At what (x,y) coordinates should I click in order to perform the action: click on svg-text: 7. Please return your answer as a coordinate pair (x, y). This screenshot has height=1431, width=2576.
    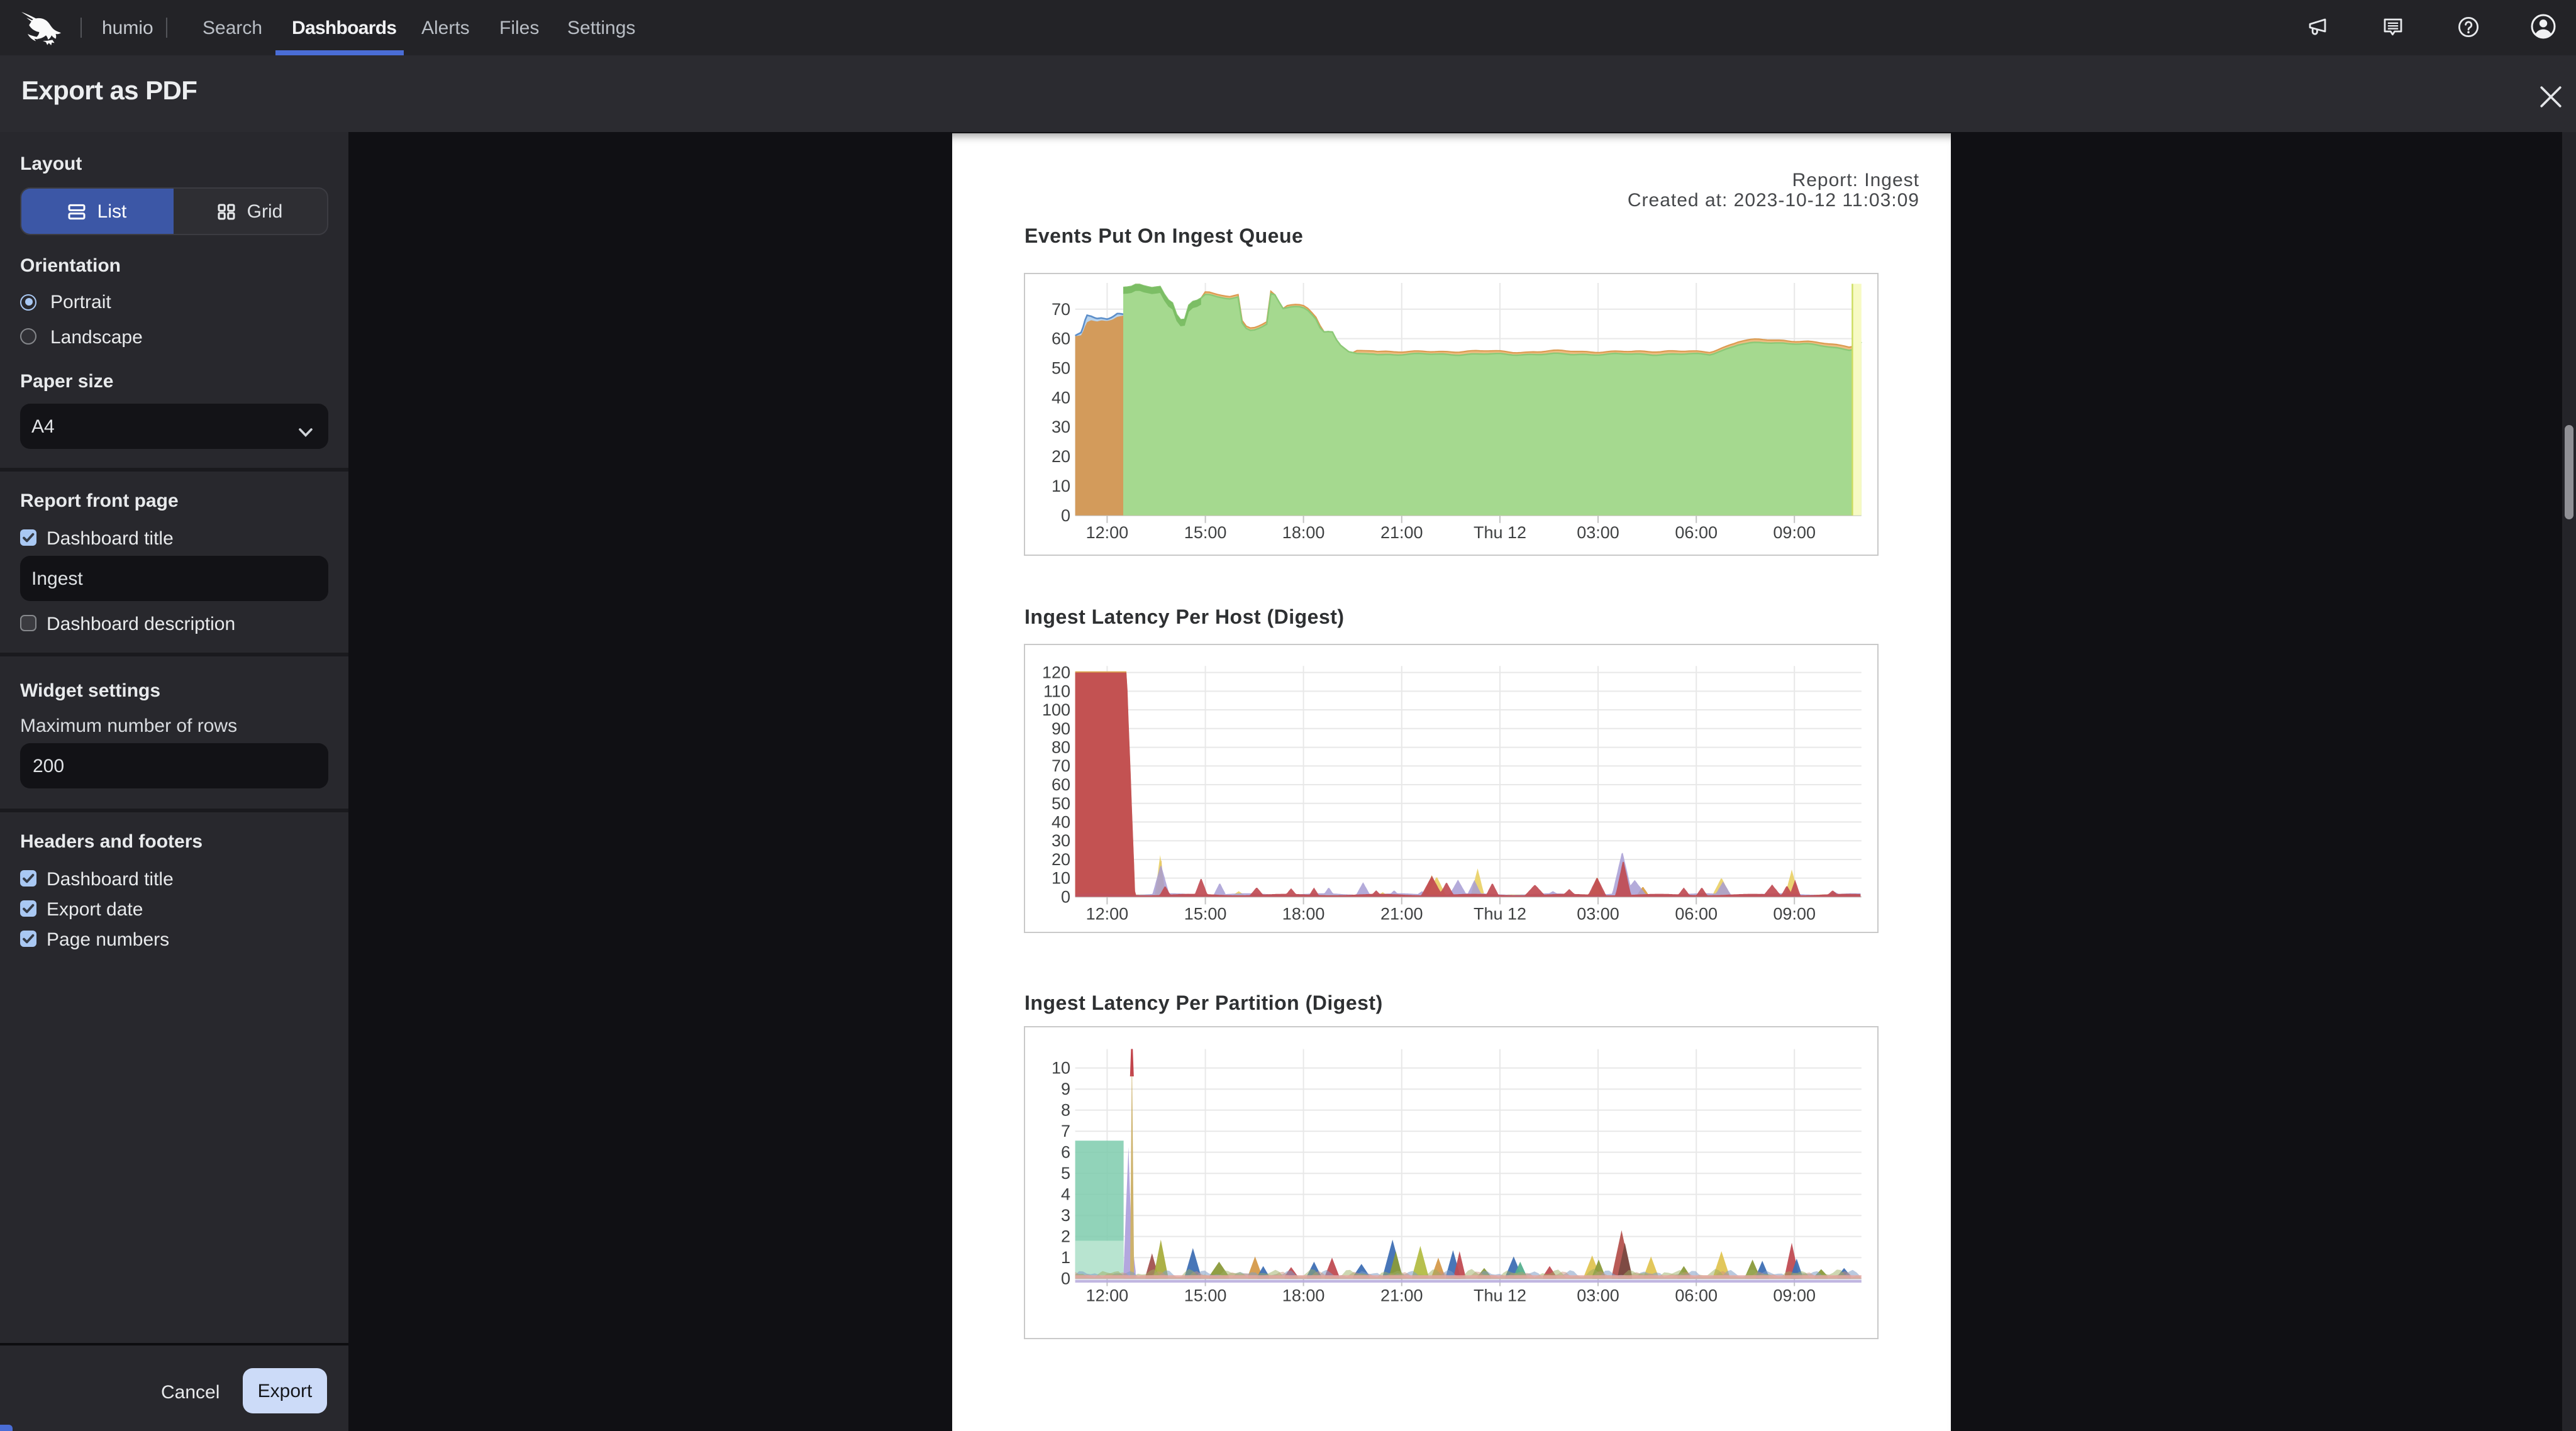
    Looking at the image, I should click on (1065, 1131).